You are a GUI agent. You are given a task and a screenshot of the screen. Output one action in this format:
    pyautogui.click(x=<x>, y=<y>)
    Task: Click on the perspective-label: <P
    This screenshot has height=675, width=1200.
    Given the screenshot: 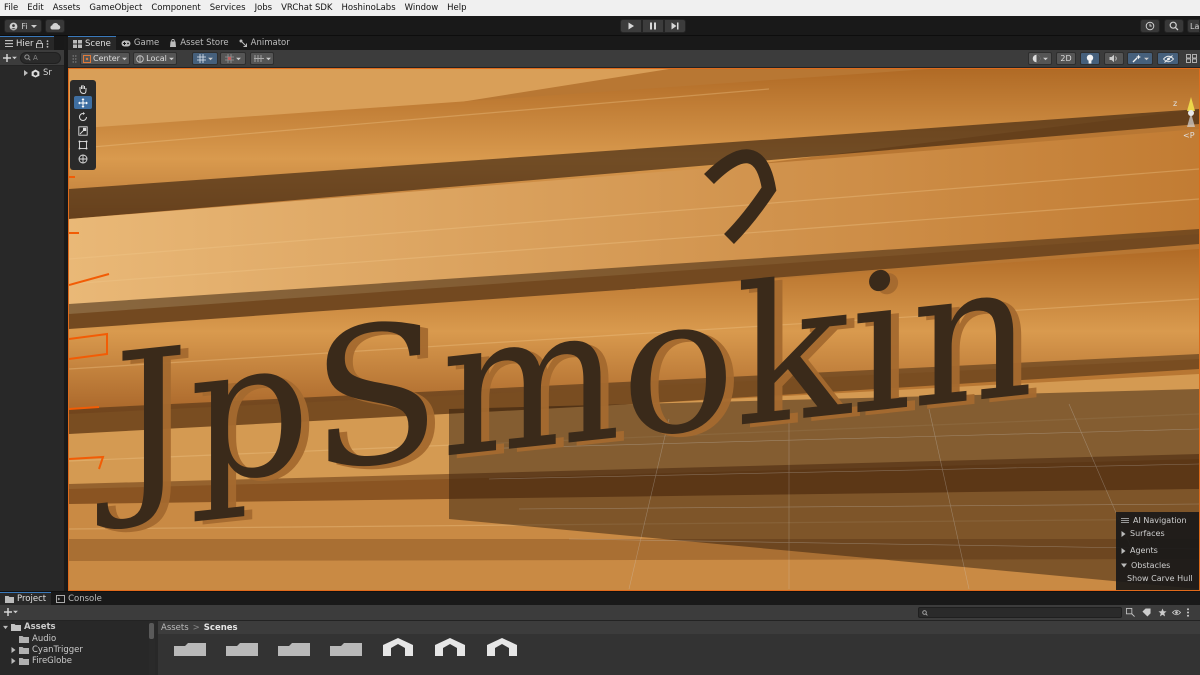 What is the action you would take?
    pyautogui.click(x=1189, y=135)
    